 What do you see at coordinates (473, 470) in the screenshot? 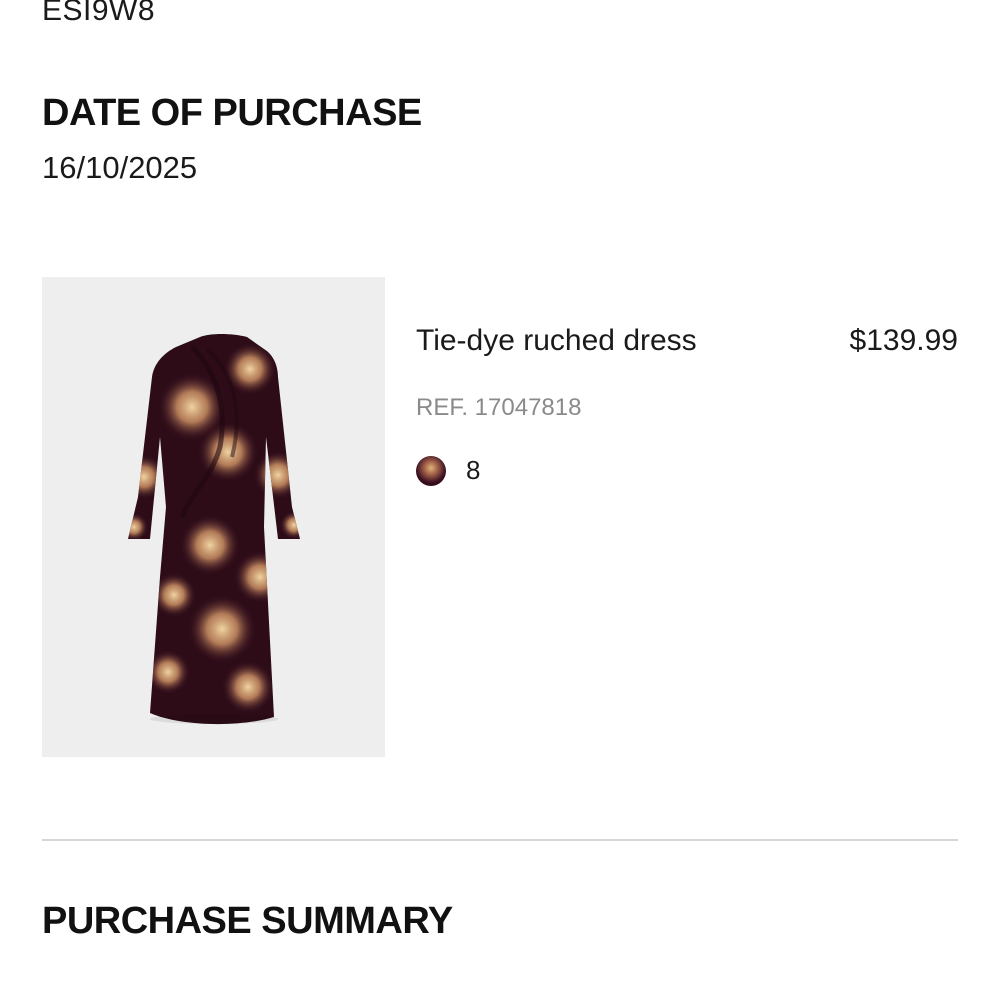
I see `size-value: 8` at bounding box center [473, 470].